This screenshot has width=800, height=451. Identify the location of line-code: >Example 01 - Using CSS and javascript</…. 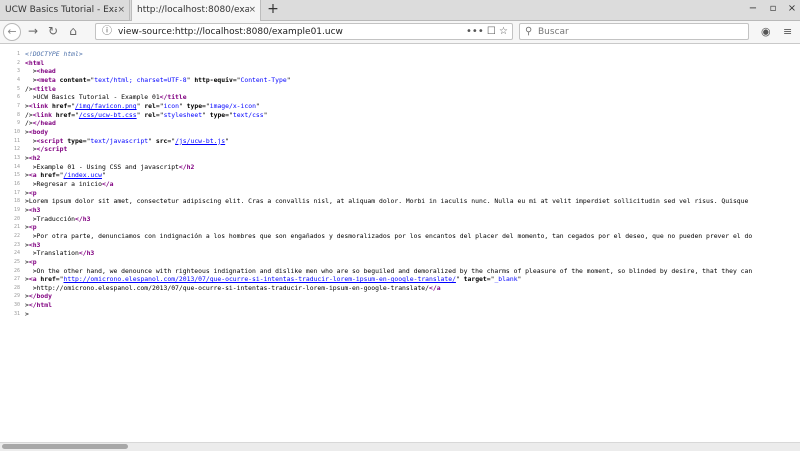
(110, 167).